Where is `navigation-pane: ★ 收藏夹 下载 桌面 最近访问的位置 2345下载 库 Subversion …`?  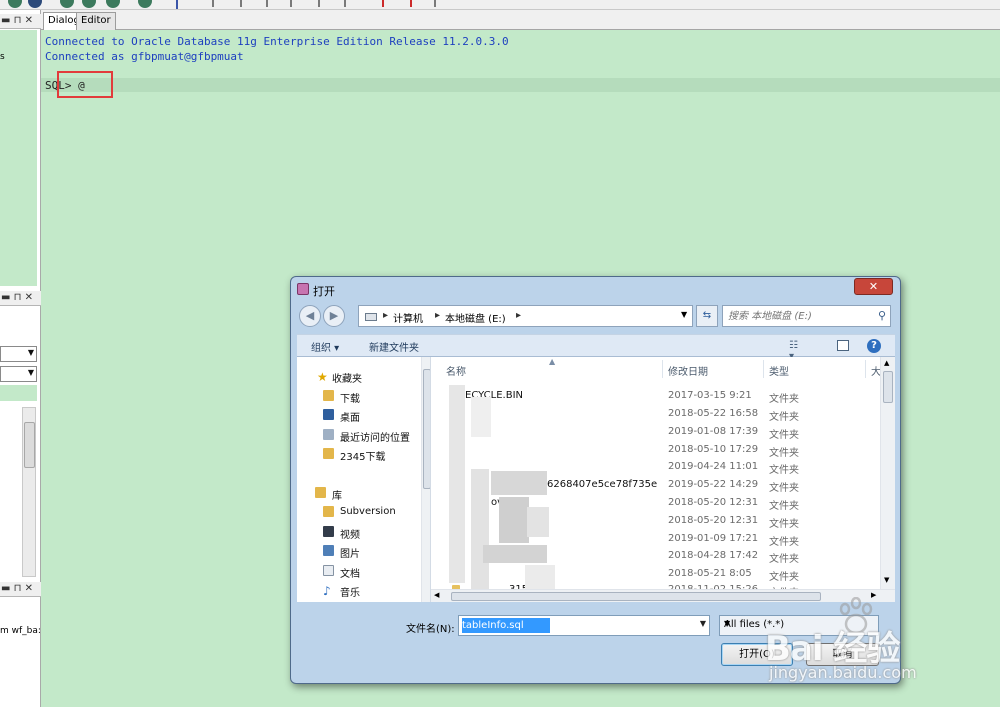
navigation-pane: ★ 收藏夹 下载 桌面 最近访问的位置 2345下载 库 Subversion … is located at coordinates (364, 479).